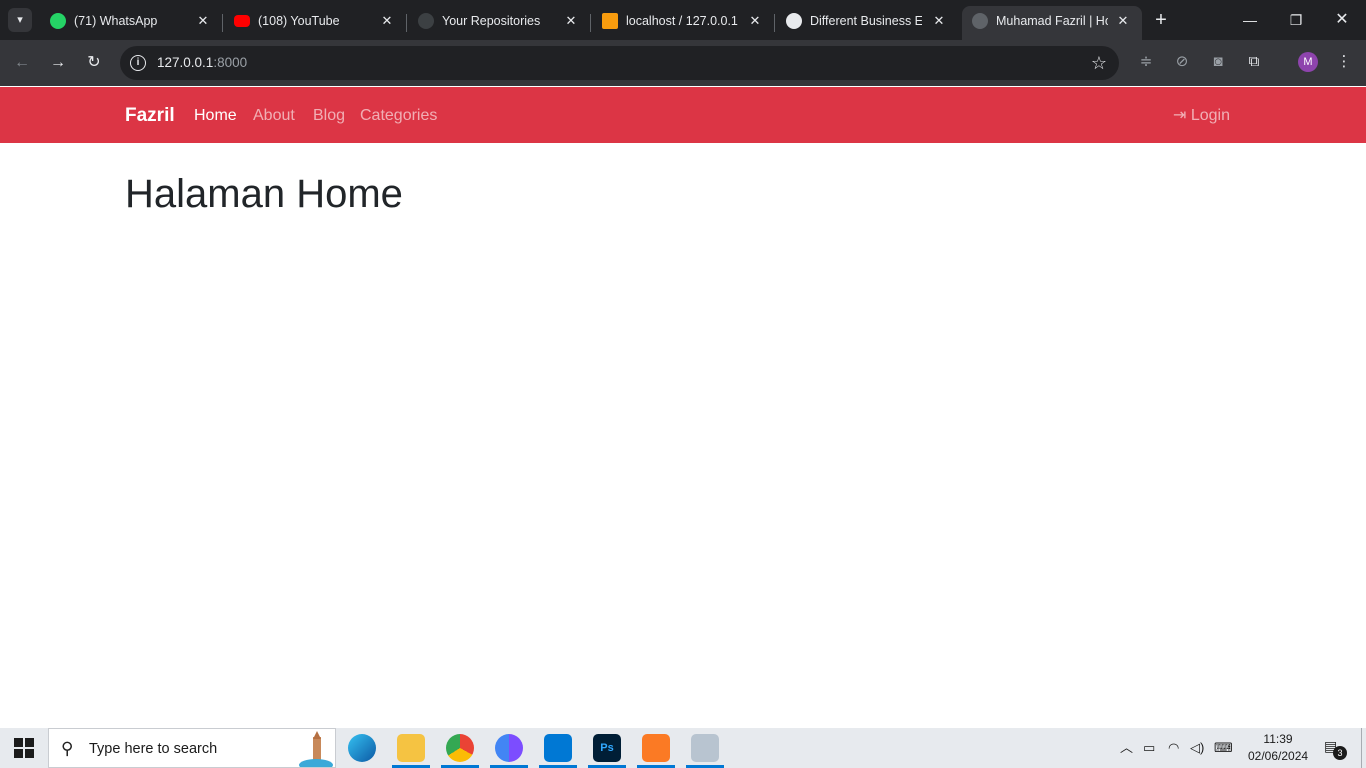 This screenshot has height=768, width=1366. What do you see at coordinates (1197, 748) in the screenshot?
I see `volume-icon: ◁)` at bounding box center [1197, 748].